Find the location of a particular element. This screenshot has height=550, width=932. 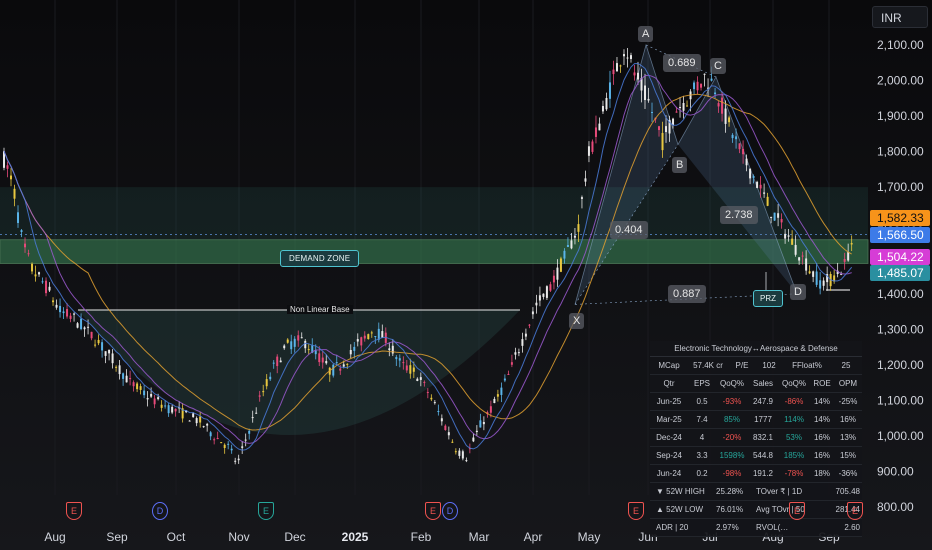

ffloat-label: FFloat% is located at coordinates (807, 365).